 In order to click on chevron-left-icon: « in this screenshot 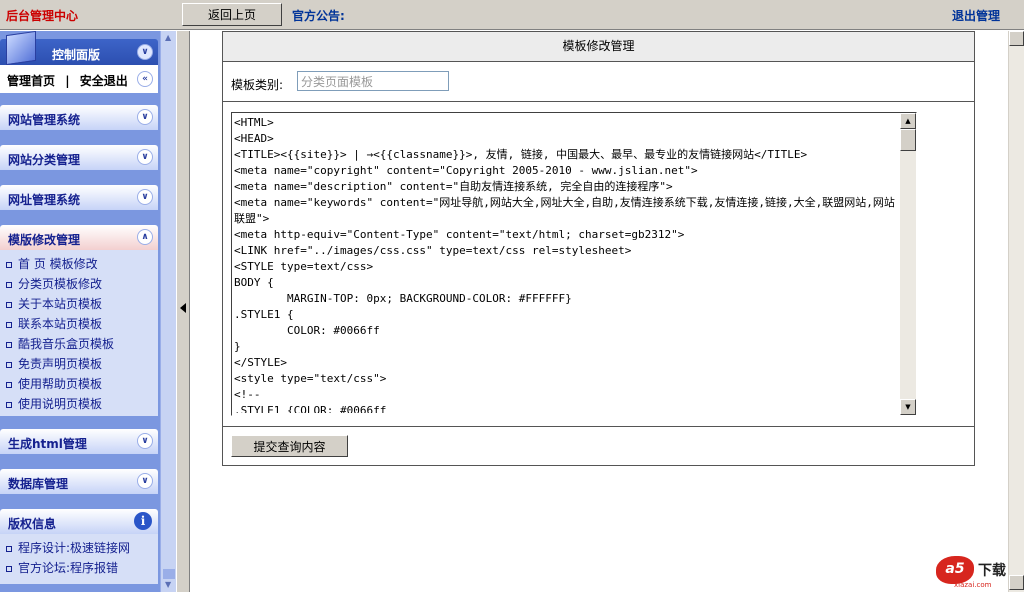, I will do `click(145, 79)`.